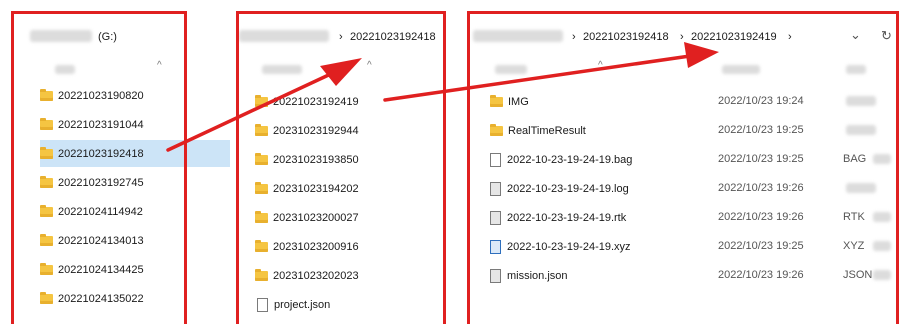 This screenshot has width=905, height=324. What do you see at coordinates (101, 240) in the screenshot?
I see `item-name: 20221024134013` at bounding box center [101, 240].